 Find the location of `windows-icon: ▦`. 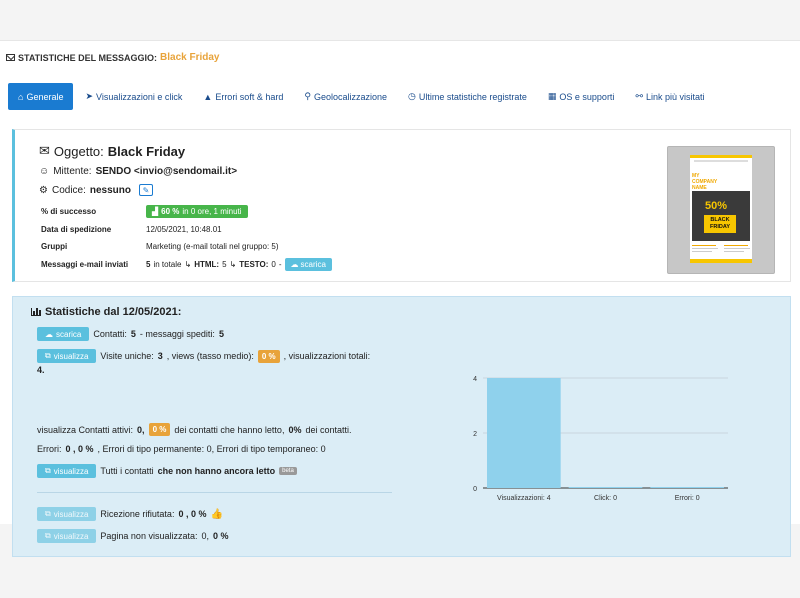

windows-icon: ▦ is located at coordinates (552, 96).